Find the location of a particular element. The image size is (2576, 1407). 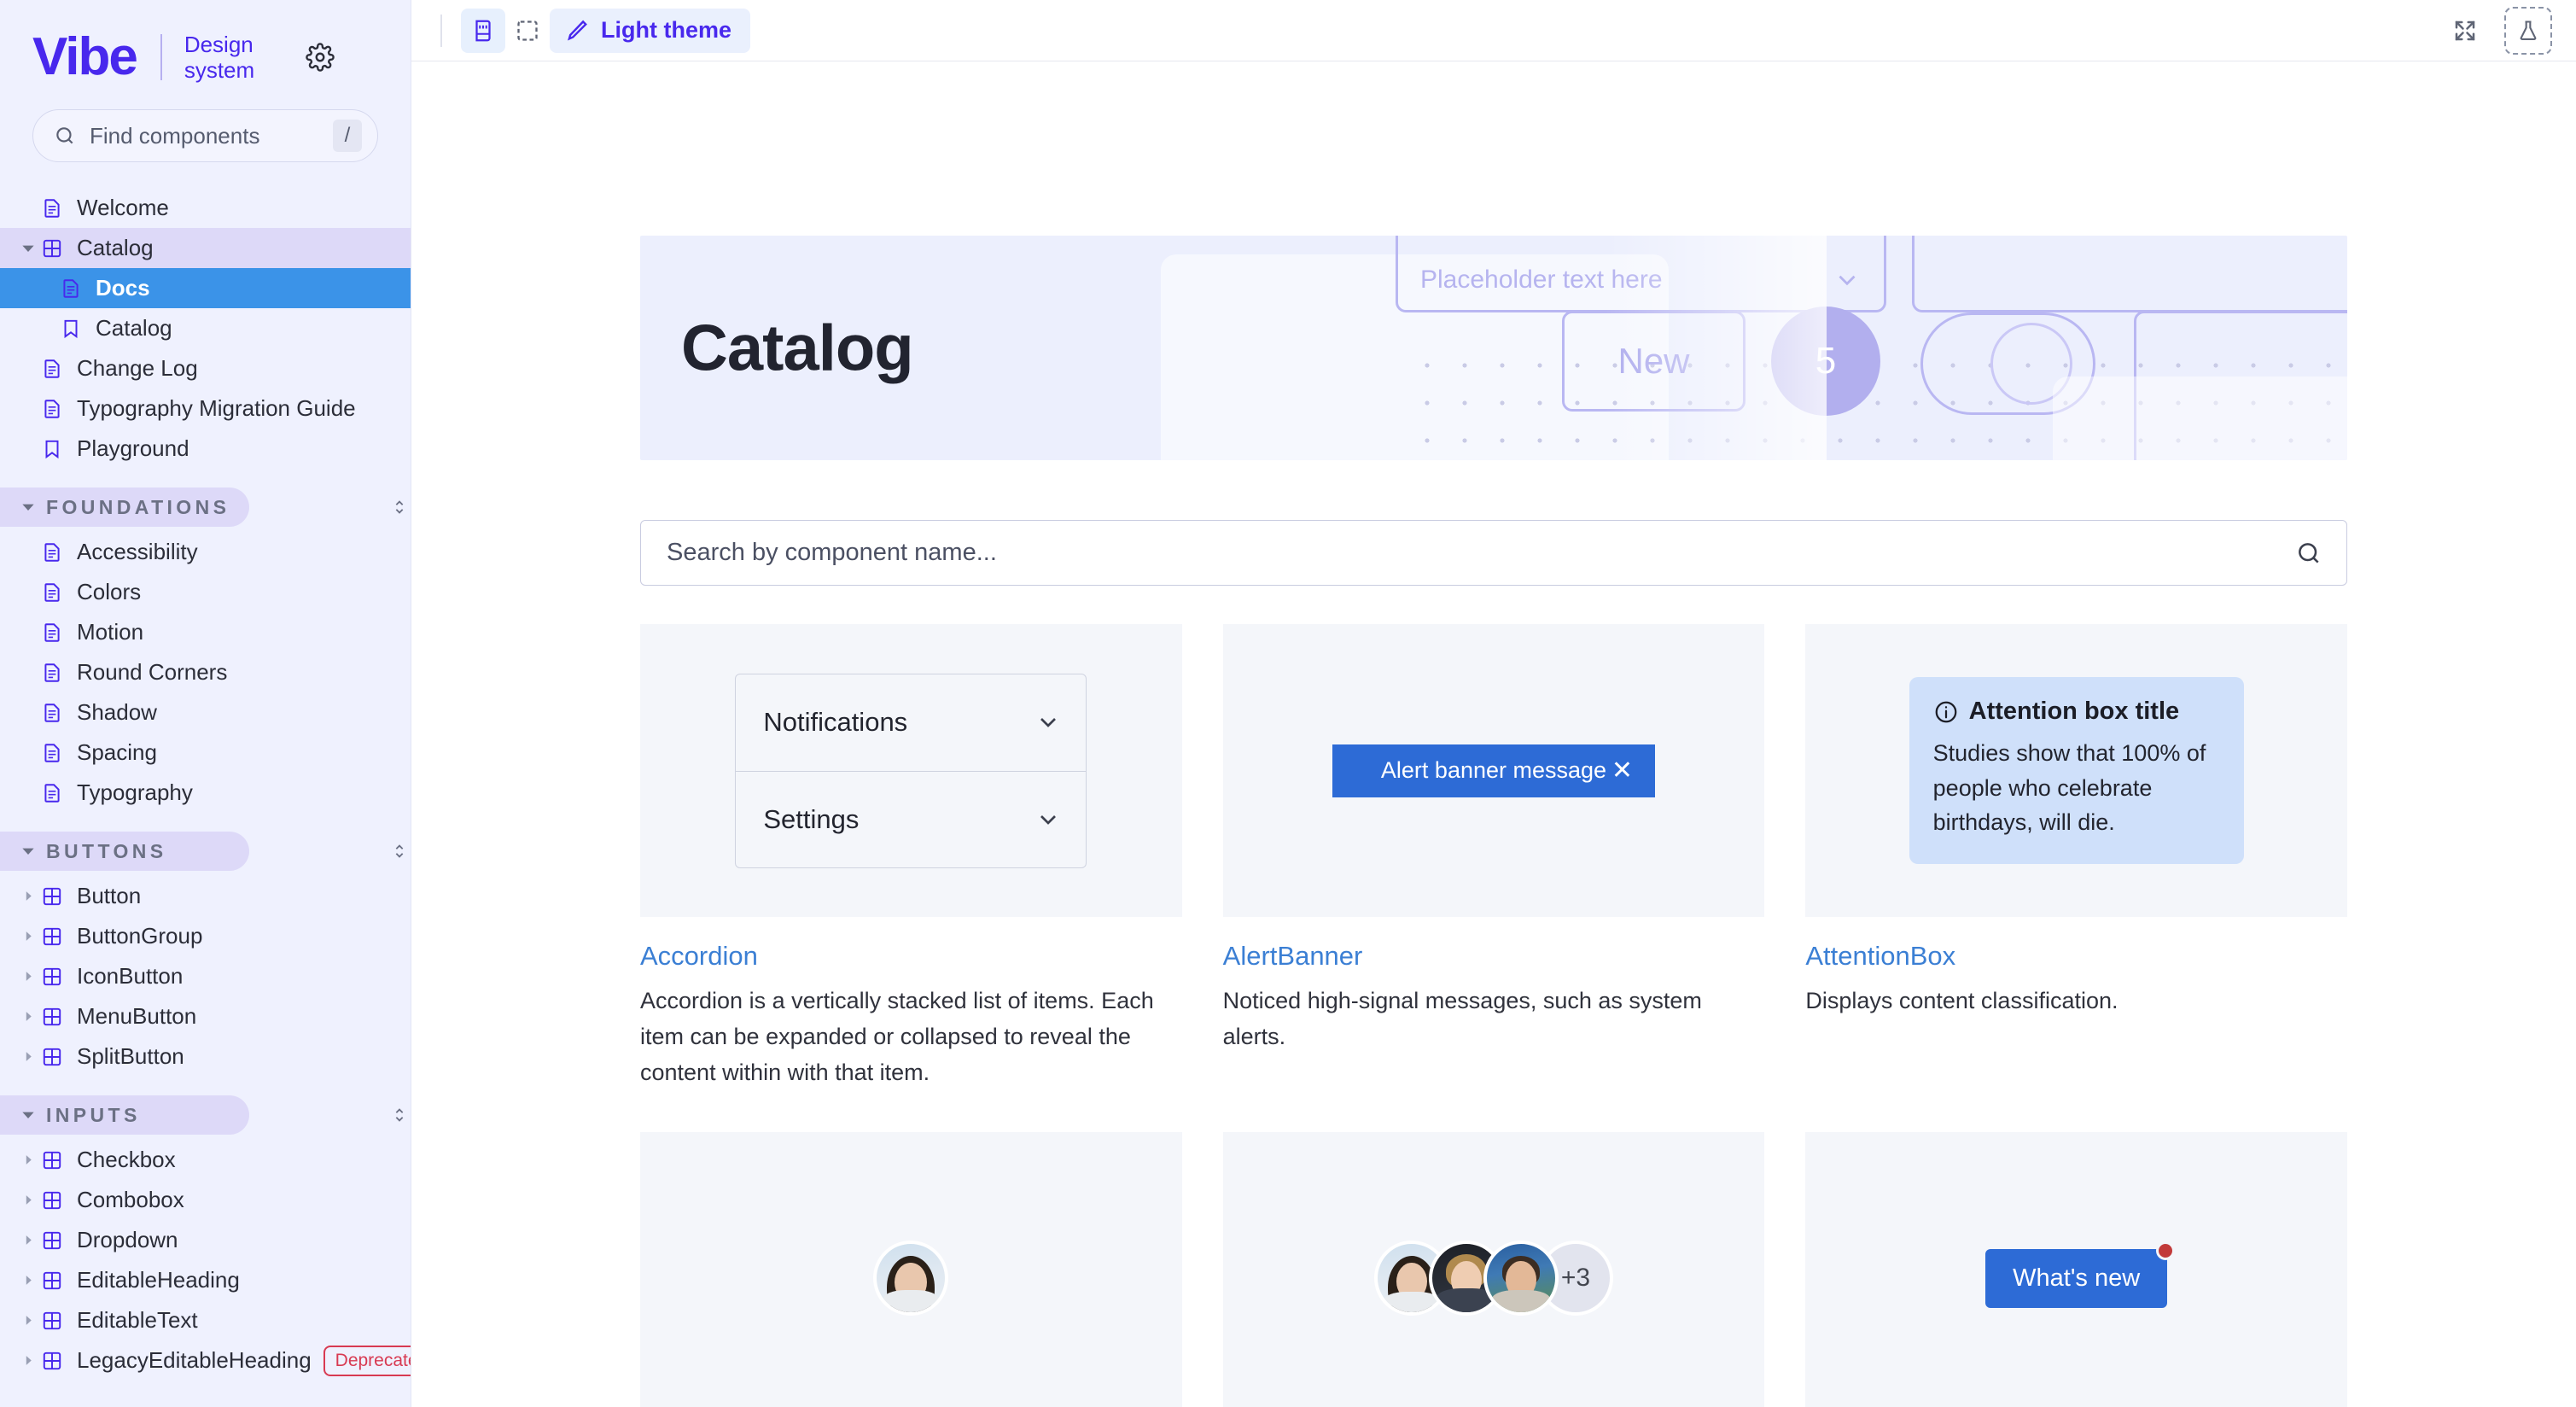

sidebar-item-accessibility: Accessibility is located at coordinates (205, 552).